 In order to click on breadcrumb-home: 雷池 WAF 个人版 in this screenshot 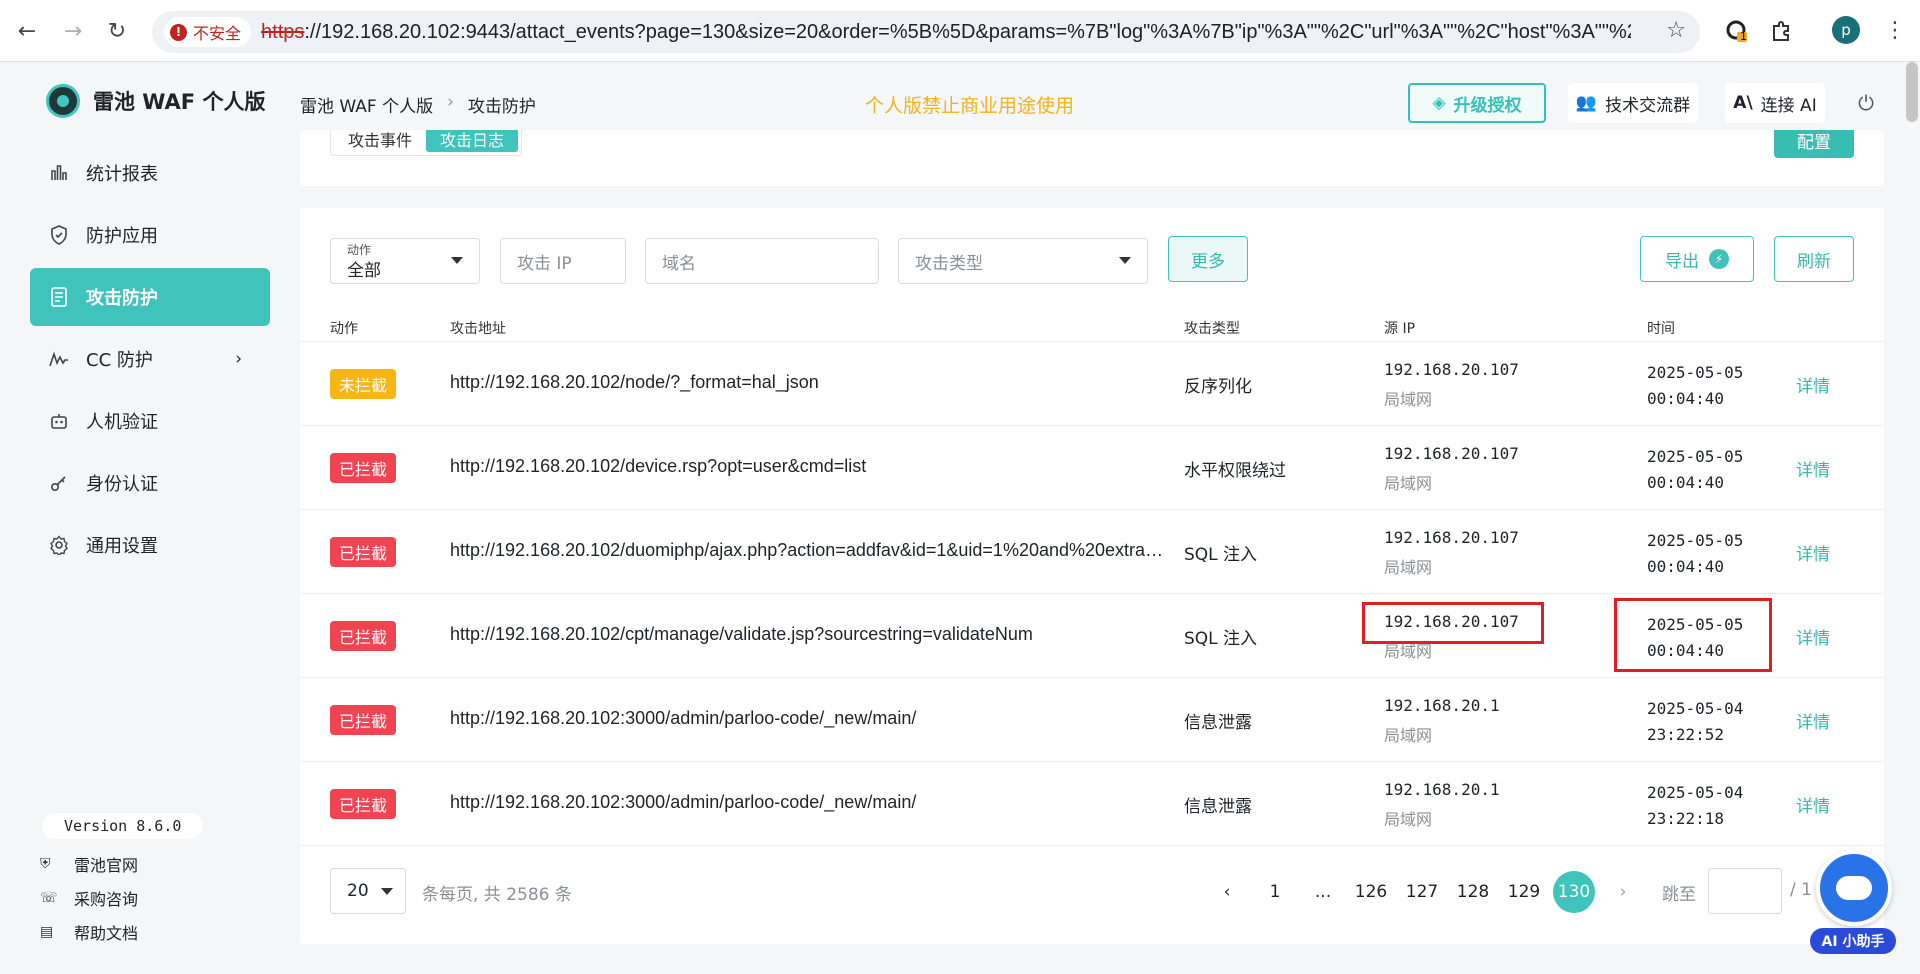, I will do `click(366, 104)`.